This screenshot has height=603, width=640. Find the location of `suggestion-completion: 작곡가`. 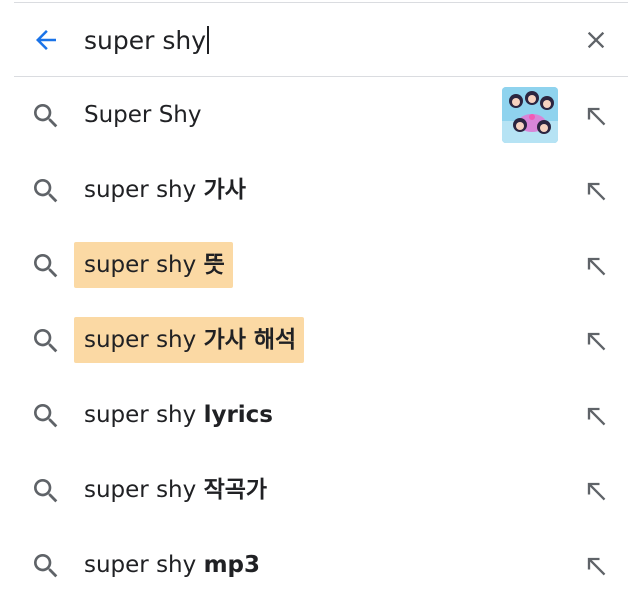

suggestion-completion: 작곡가 is located at coordinates (235, 490).